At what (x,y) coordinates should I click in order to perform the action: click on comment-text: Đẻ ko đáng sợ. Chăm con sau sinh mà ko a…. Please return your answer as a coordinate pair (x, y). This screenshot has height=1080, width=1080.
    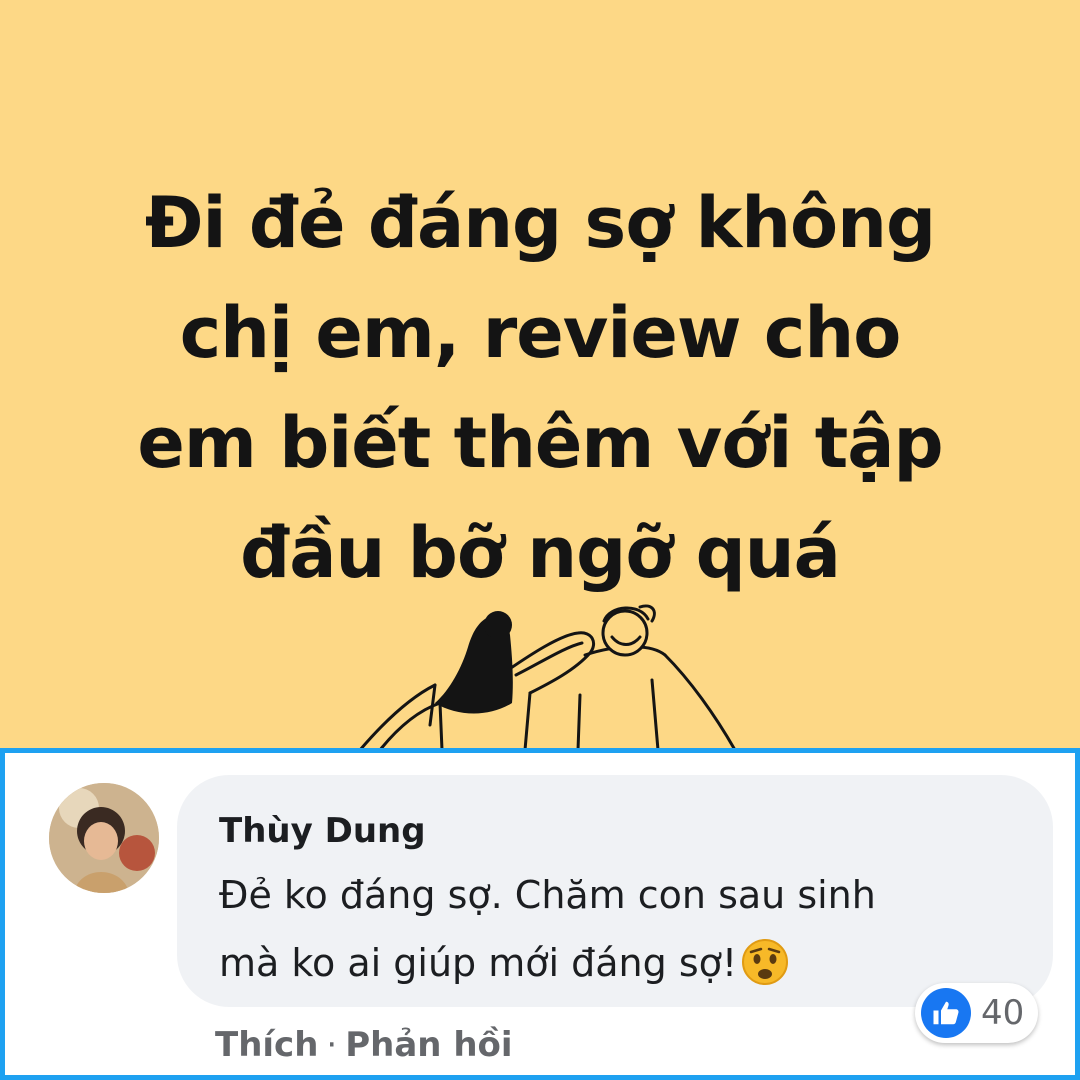
    Looking at the image, I should click on (599, 934).